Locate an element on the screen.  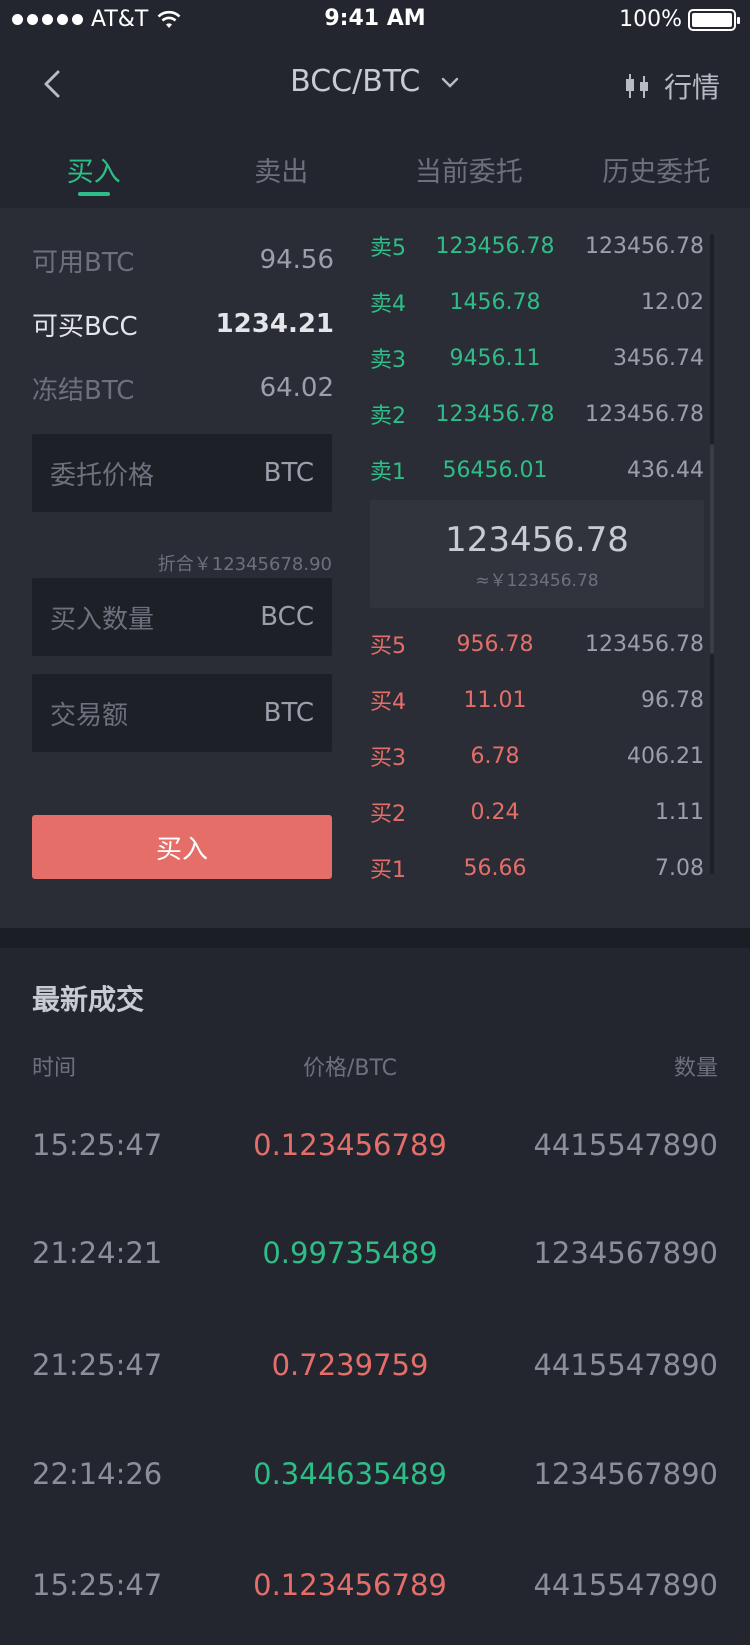
bid-price: 0.24 is located at coordinates (495, 812).